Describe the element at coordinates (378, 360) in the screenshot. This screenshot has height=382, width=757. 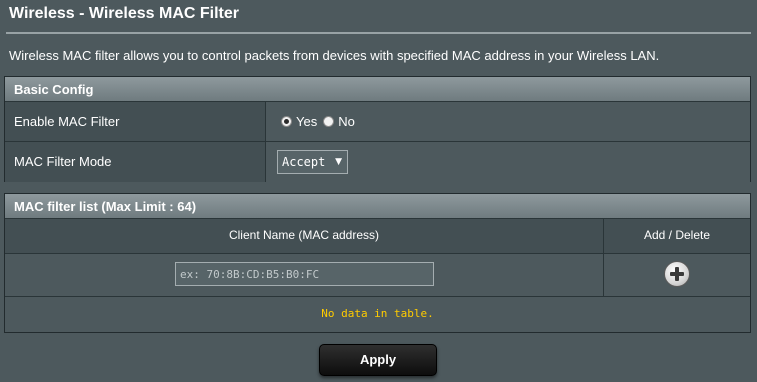
I see `apply-button: Apply` at that location.